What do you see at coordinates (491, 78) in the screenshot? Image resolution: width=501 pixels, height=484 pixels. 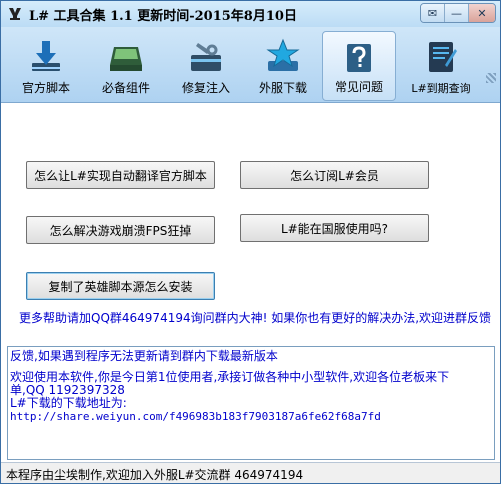 I see `resize-grip-icon` at bounding box center [491, 78].